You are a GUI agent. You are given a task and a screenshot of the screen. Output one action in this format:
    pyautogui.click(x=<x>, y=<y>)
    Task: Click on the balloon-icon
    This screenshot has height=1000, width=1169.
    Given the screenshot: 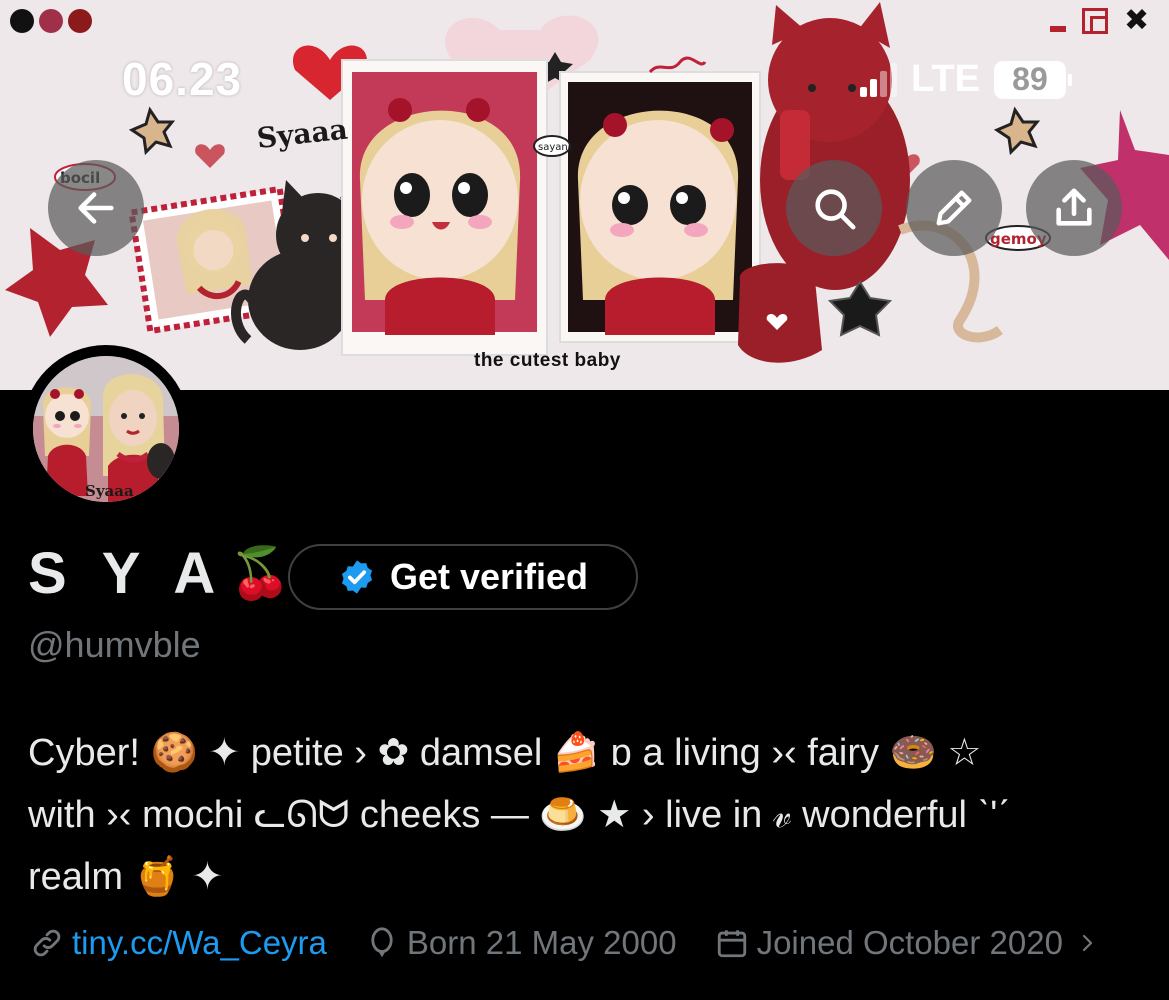 What is the action you would take?
    pyautogui.click(x=382, y=942)
    